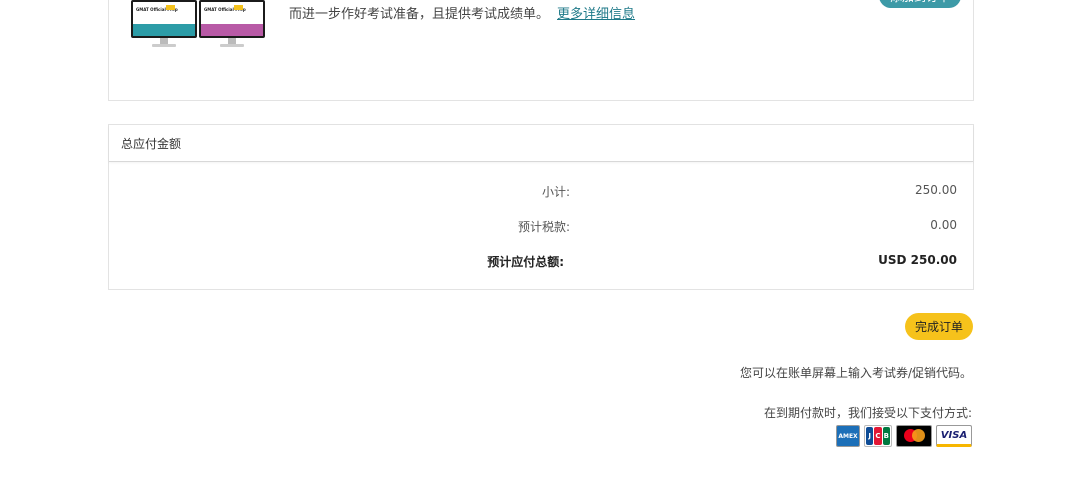 This screenshot has width=1080, height=484. Describe the element at coordinates (855, 373) in the screenshot. I see `voucher-note: 您可以在账单屏幕上输入考试券/促销代码。` at that location.